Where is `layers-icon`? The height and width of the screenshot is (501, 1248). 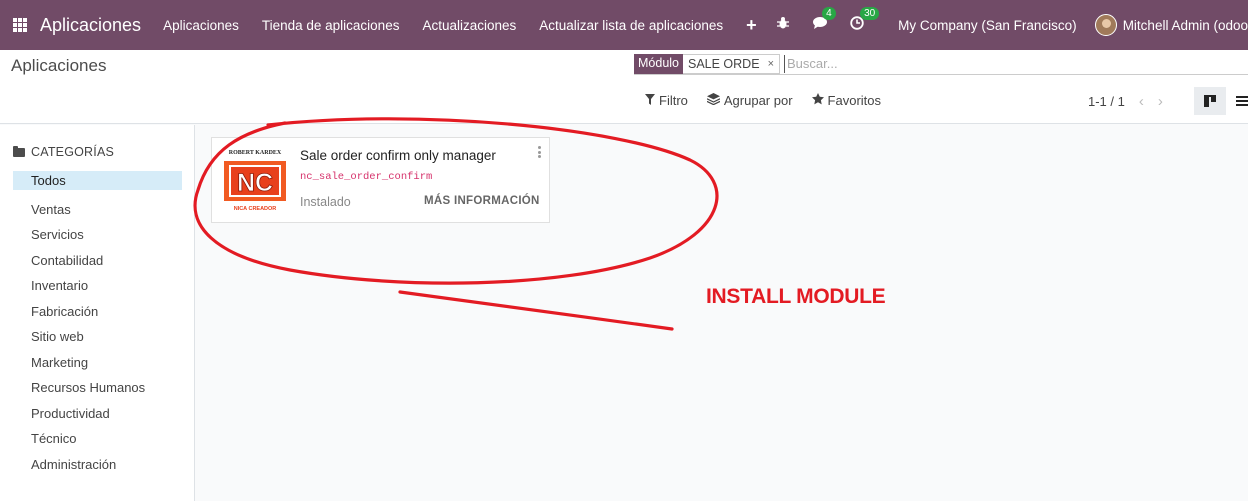 layers-icon is located at coordinates (713, 100).